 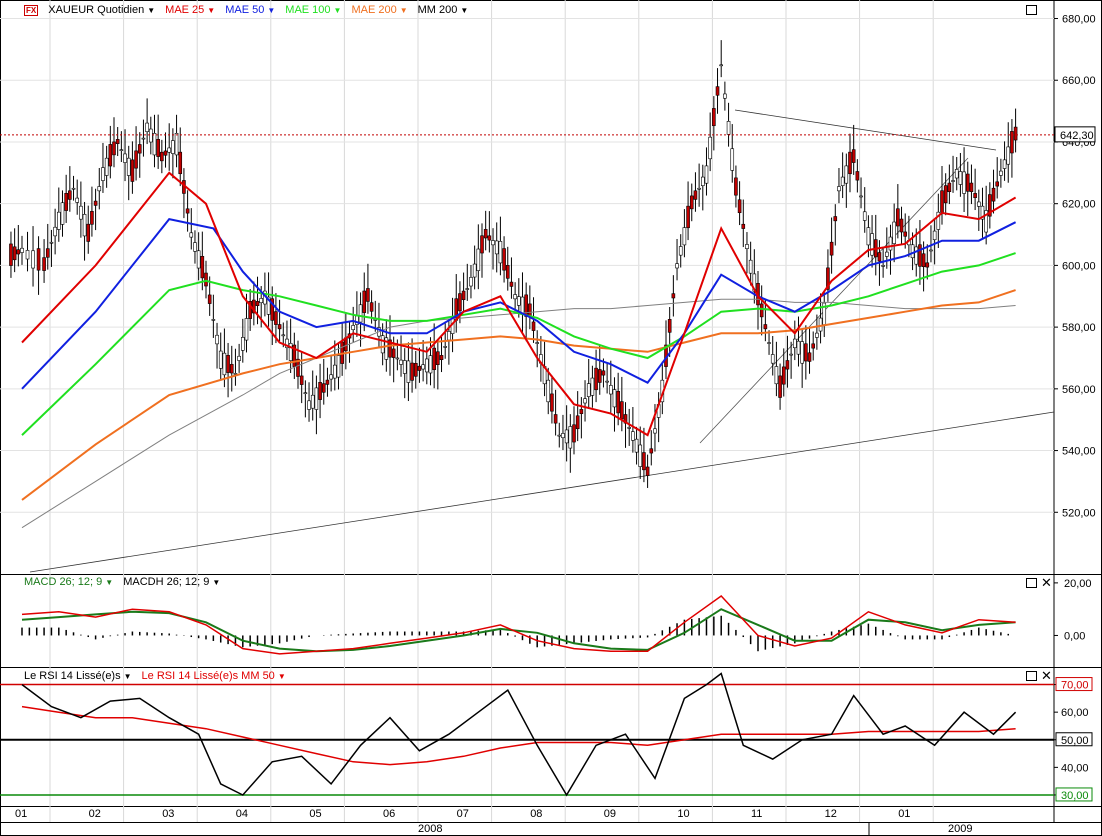 I want to click on price-legend-label: MAE 100, so click(x=308, y=10).